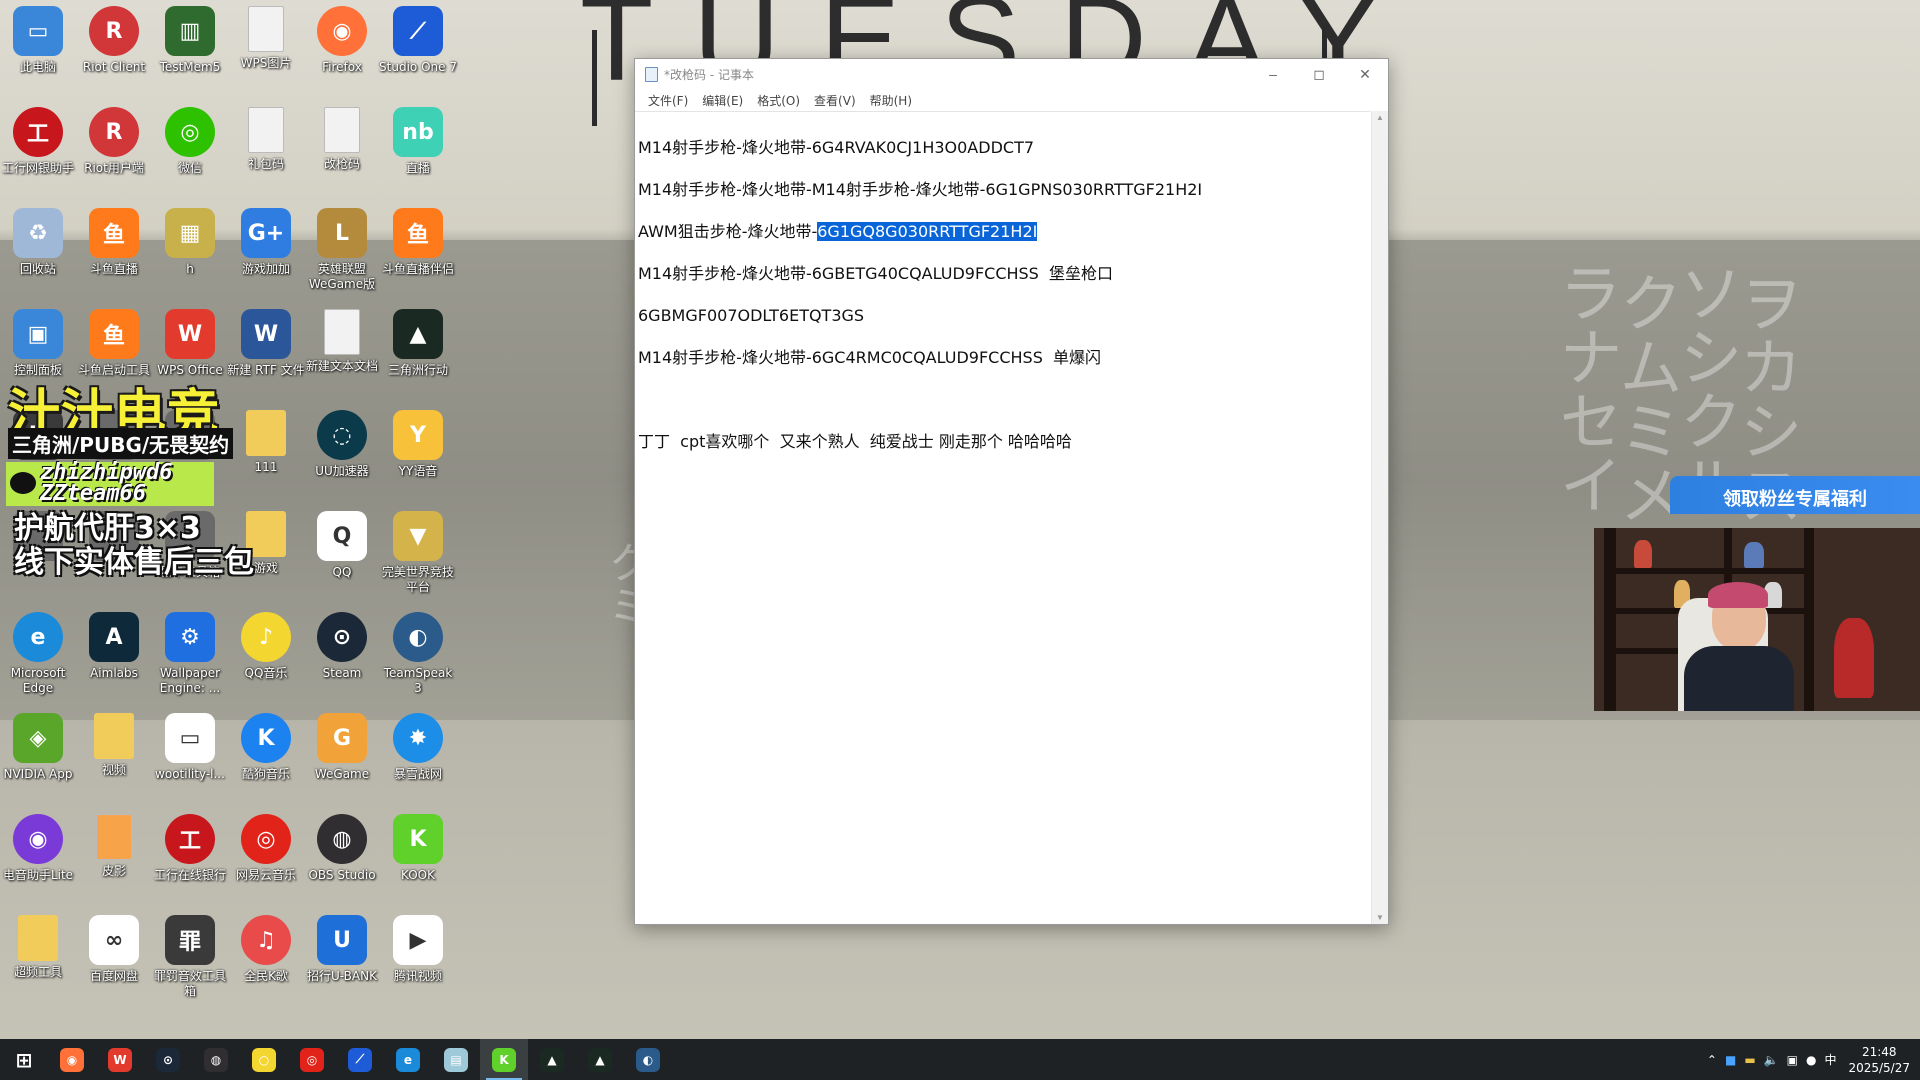  Describe the element at coordinates (114, 233) in the screenshot. I see `douyu-icon: 鱼` at that location.